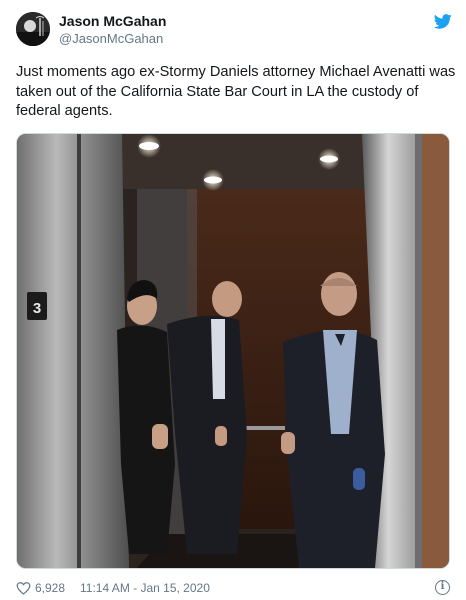  I want to click on user-handle: @JasonMcGahan, so click(111, 39).